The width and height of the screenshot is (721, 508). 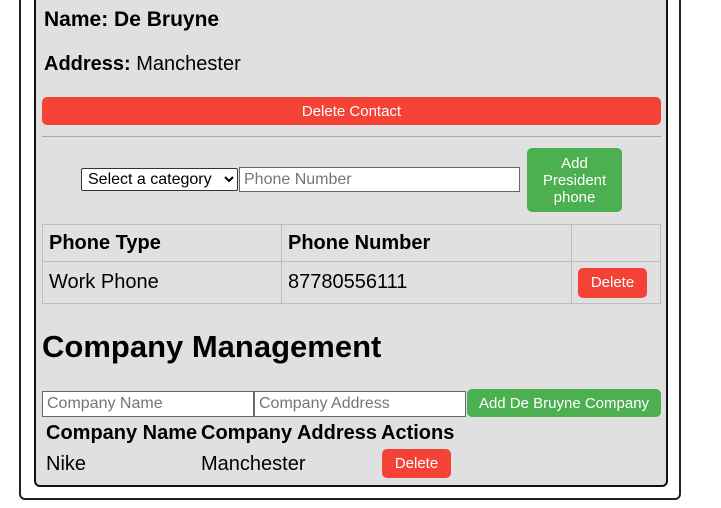 I want to click on company-name-input, so click(x=148, y=404).